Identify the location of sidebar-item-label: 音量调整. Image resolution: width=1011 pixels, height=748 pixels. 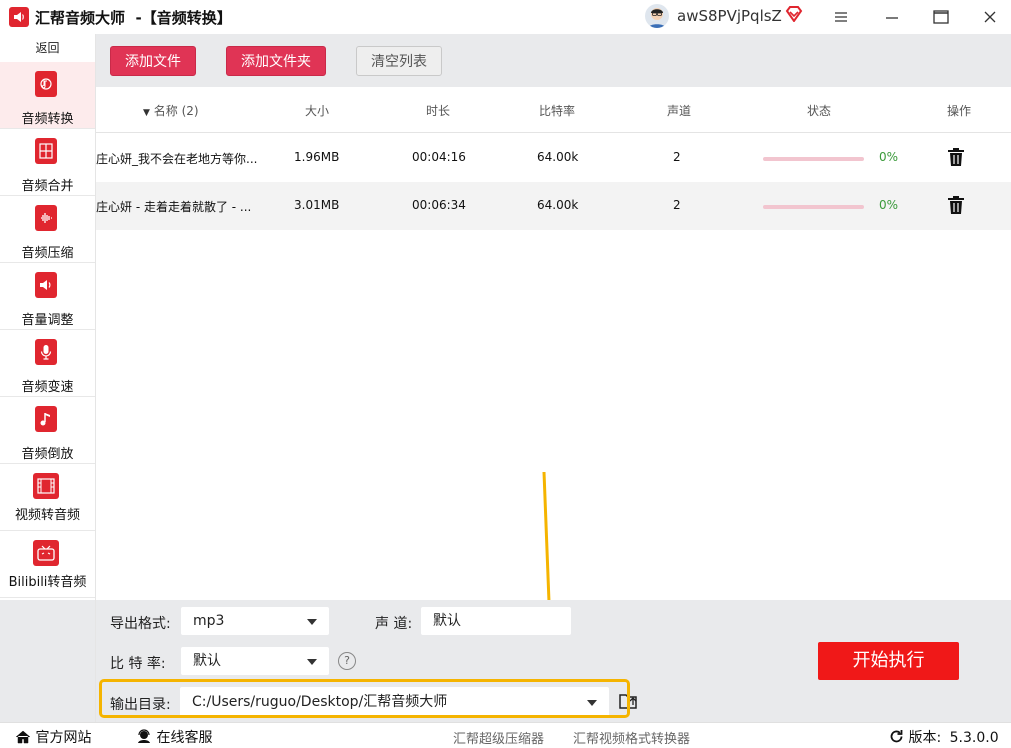
(47, 320).